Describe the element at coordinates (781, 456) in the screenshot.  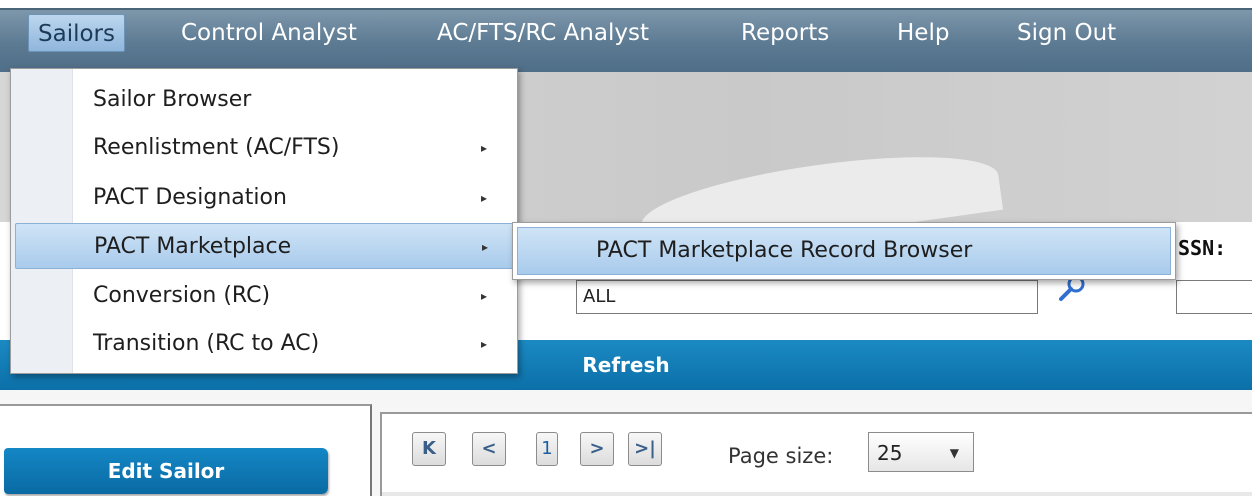
I see `page-size-label: Page size:` at that location.